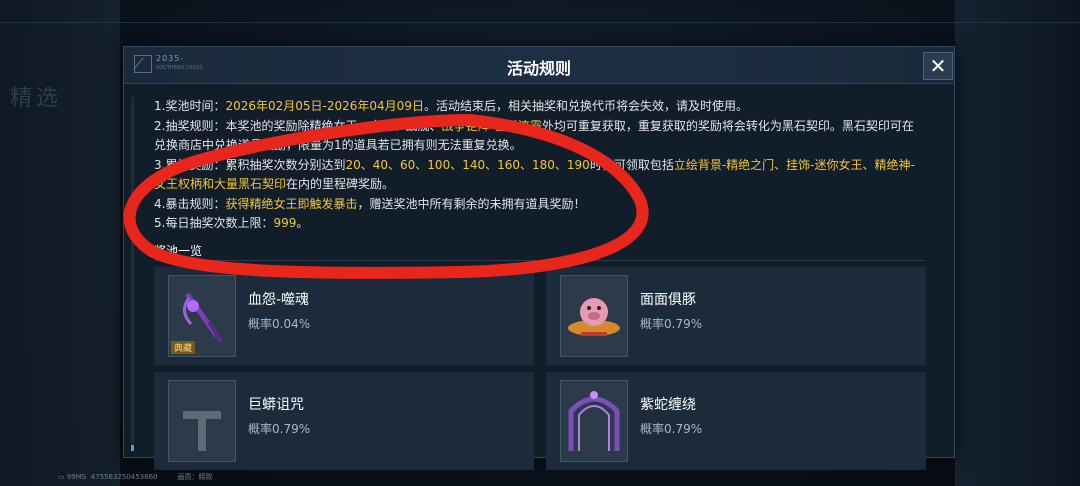 Image resolution: width=1080 pixels, height=486 pixels. I want to click on pool-section-title: 奖池一览, so click(178, 251).